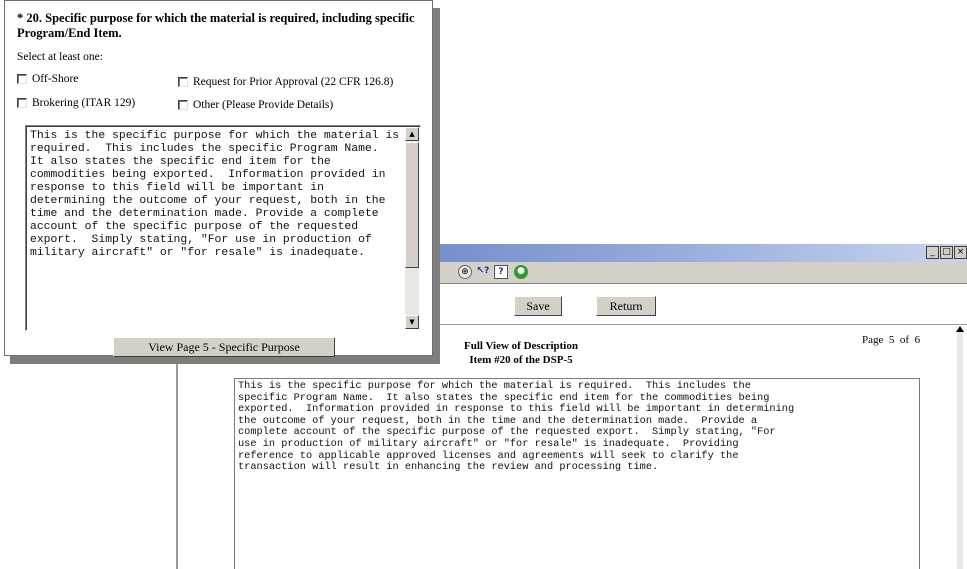 The height and width of the screenshot is (569, 967). Describe the element at coordinates (521, 272) in the screenshot. I see `go-icon: ●` at that location.